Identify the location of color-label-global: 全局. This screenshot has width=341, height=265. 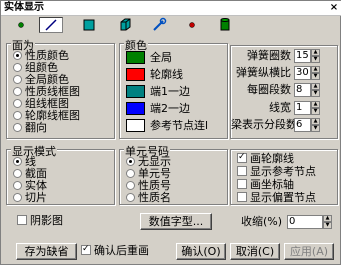
(161, 57).